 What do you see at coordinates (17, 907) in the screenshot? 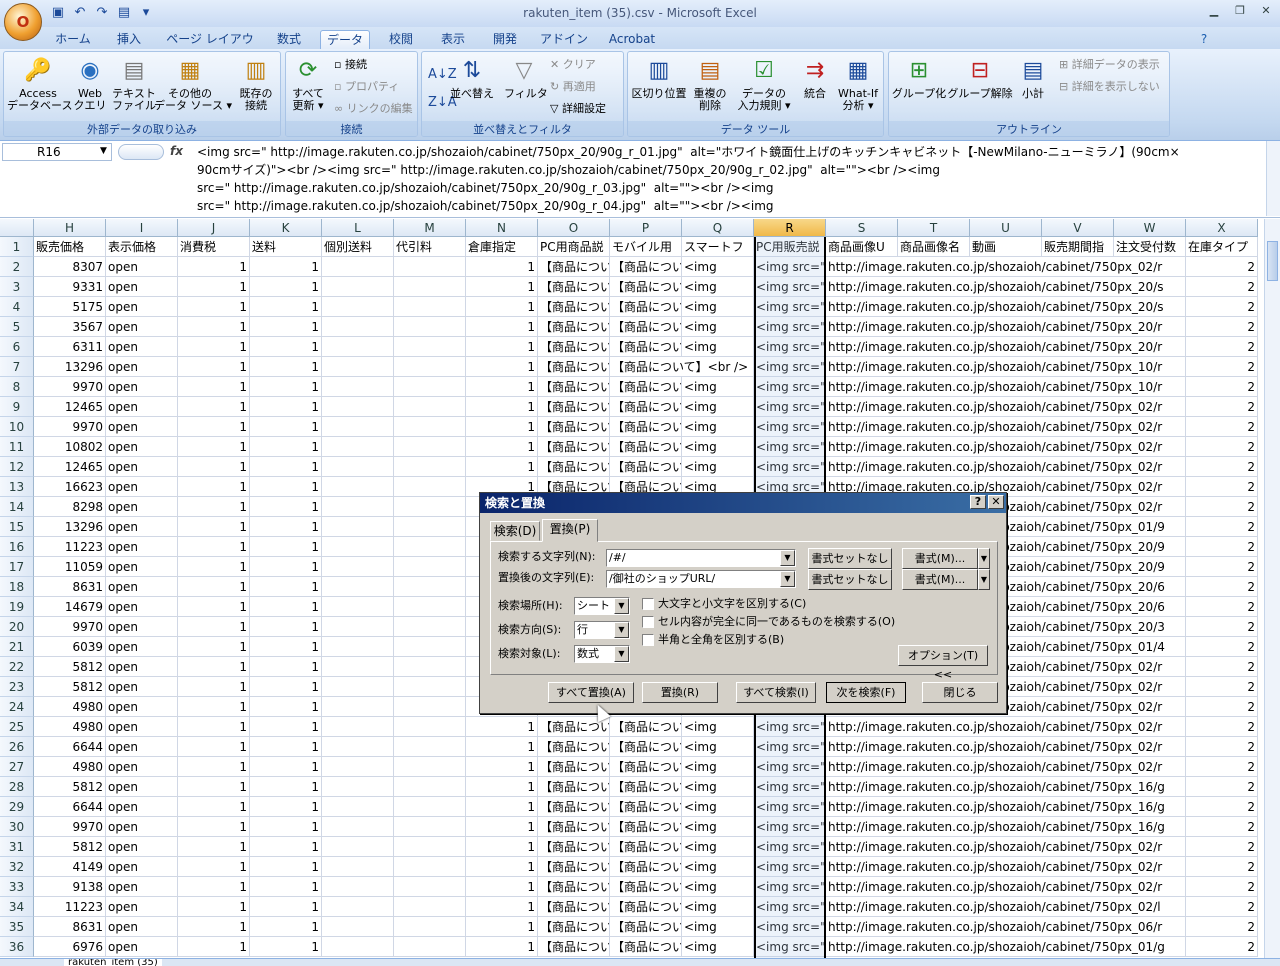
I see `row-header: 34` at bounding box center [17, 907].